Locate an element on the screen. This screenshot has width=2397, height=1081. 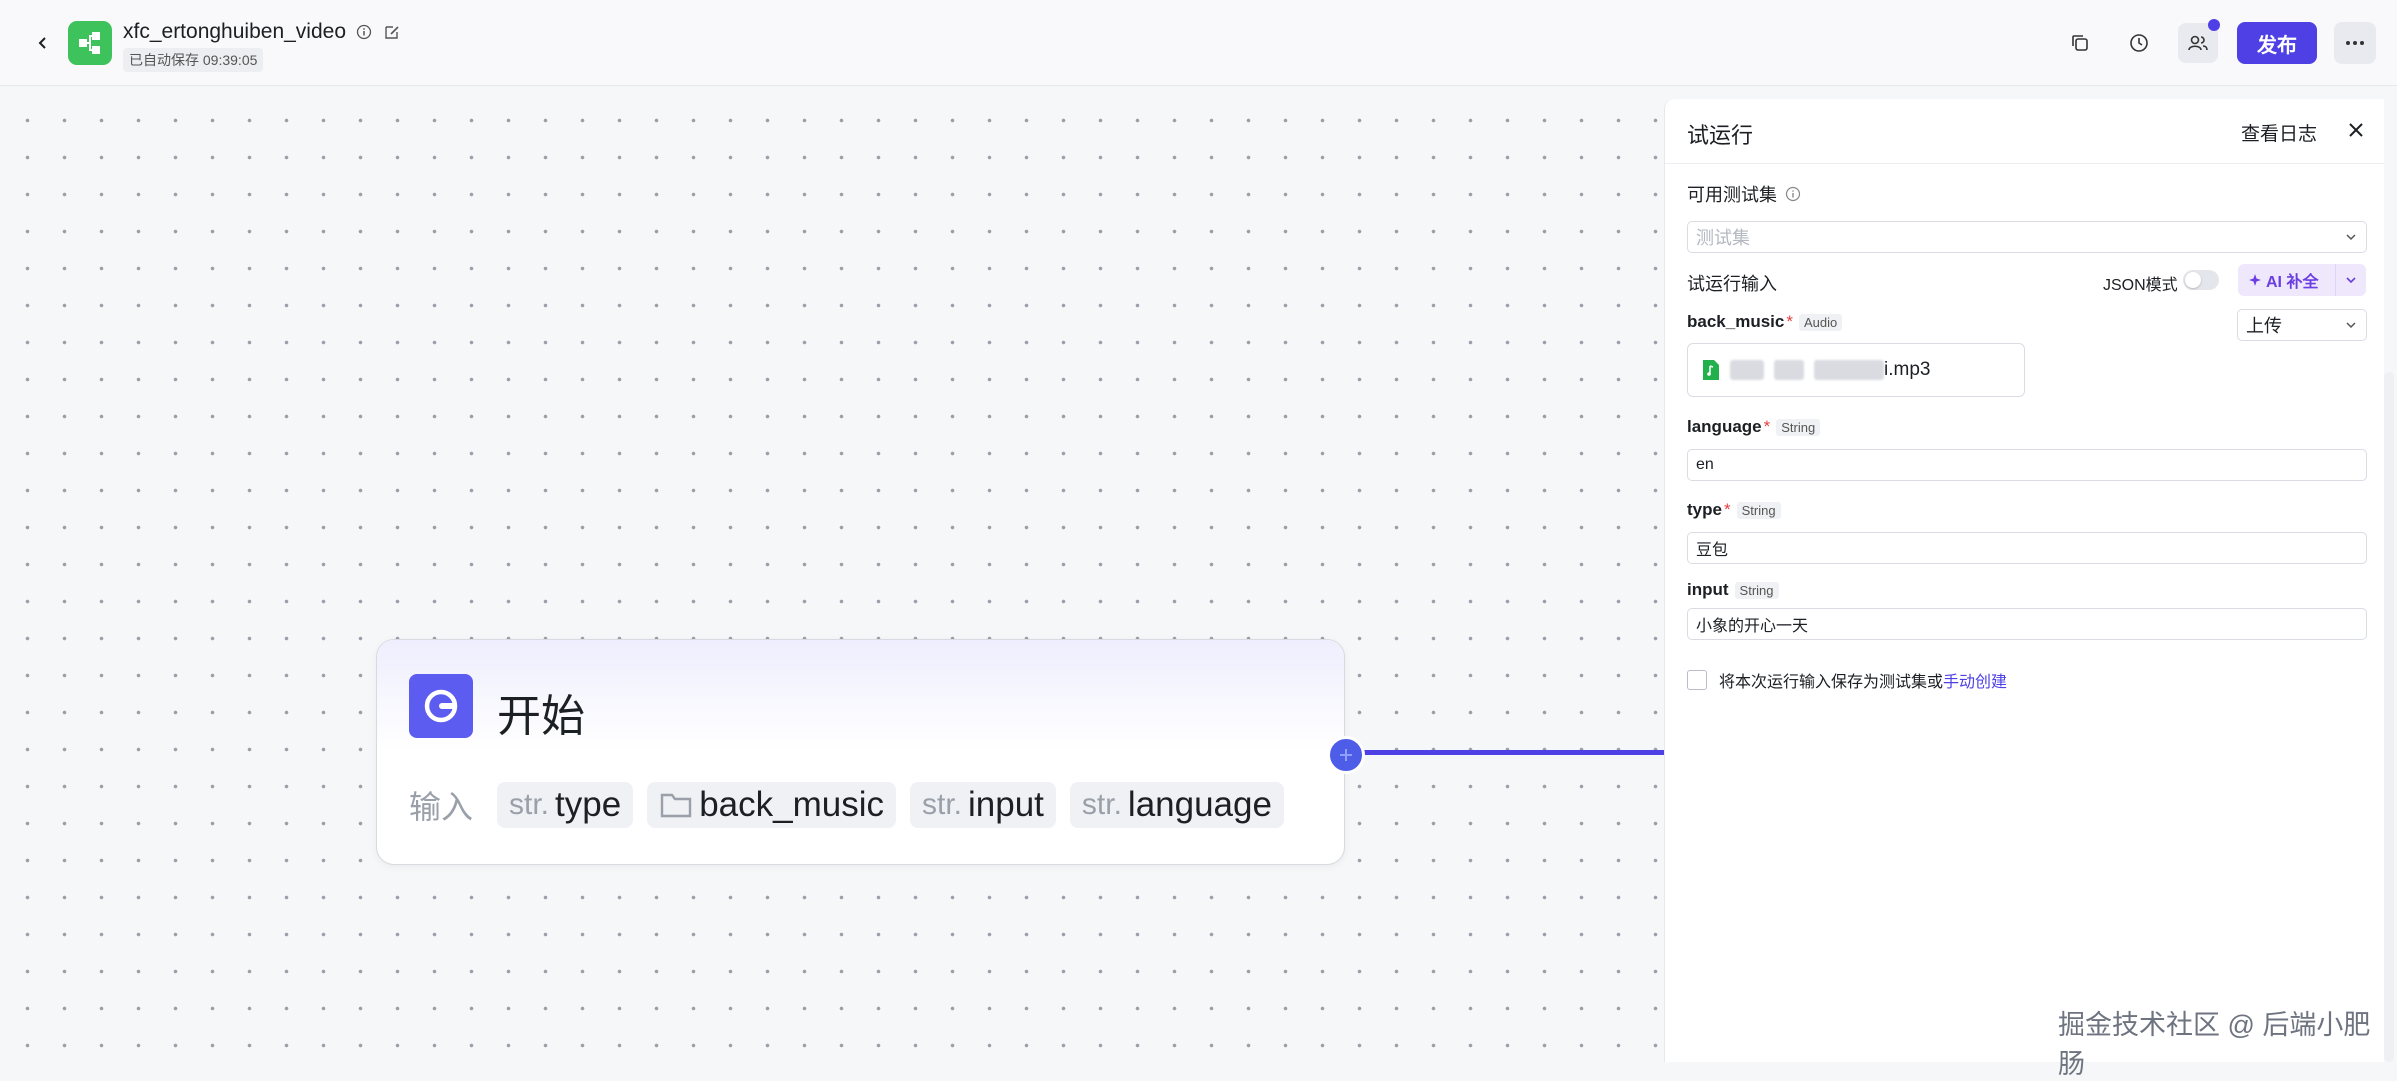
workflow-title: xfc_ertonghuiben_video is located at coordinates (262, 32).